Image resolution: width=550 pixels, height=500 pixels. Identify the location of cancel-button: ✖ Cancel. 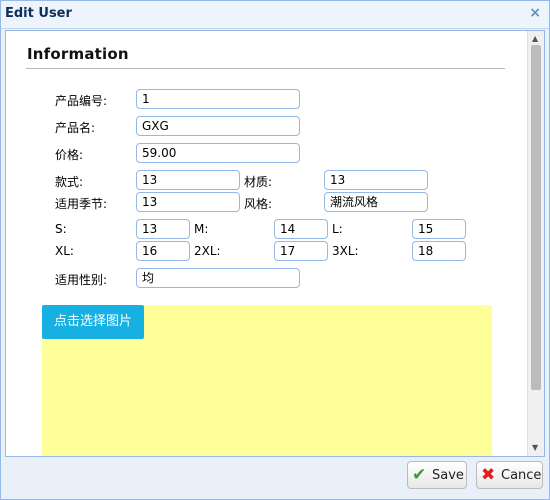
(509, 475).